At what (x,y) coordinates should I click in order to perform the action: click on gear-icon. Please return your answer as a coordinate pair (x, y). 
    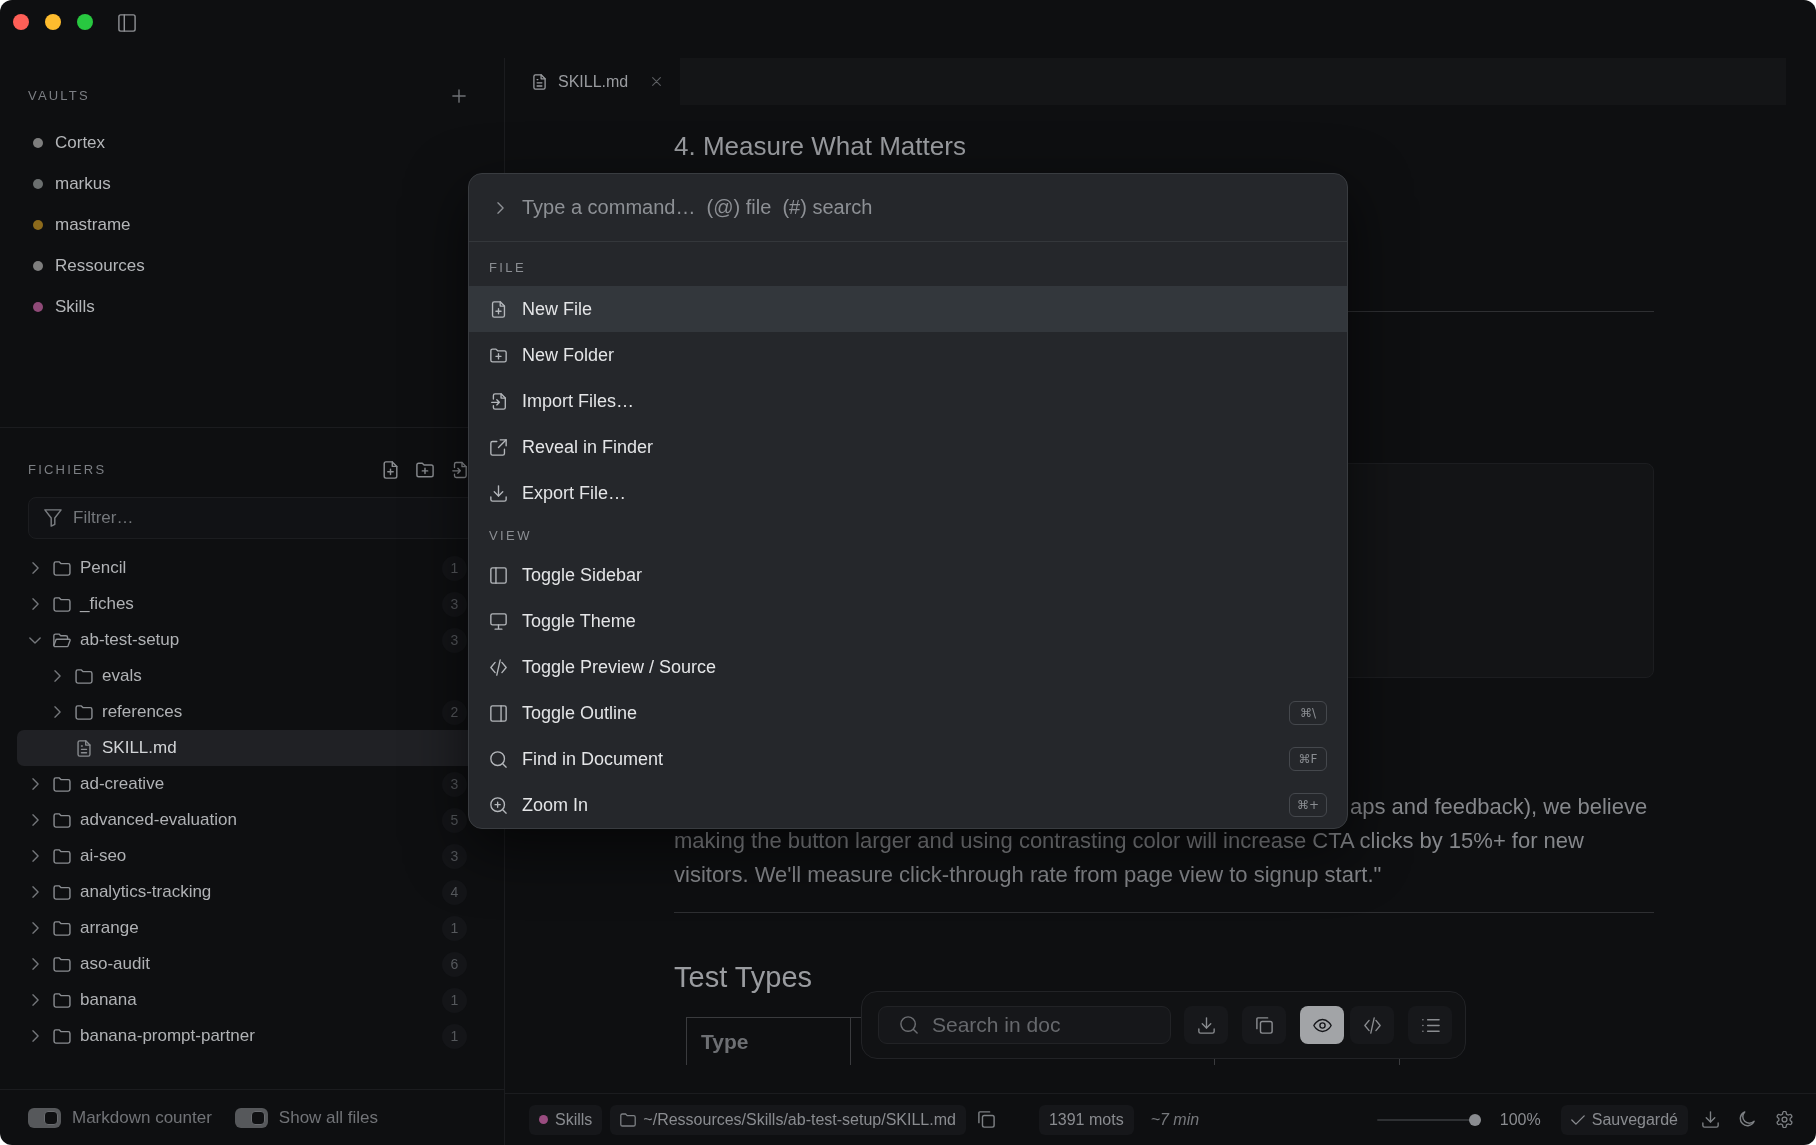
    Looking at the image, I should click on (1784, 1119).